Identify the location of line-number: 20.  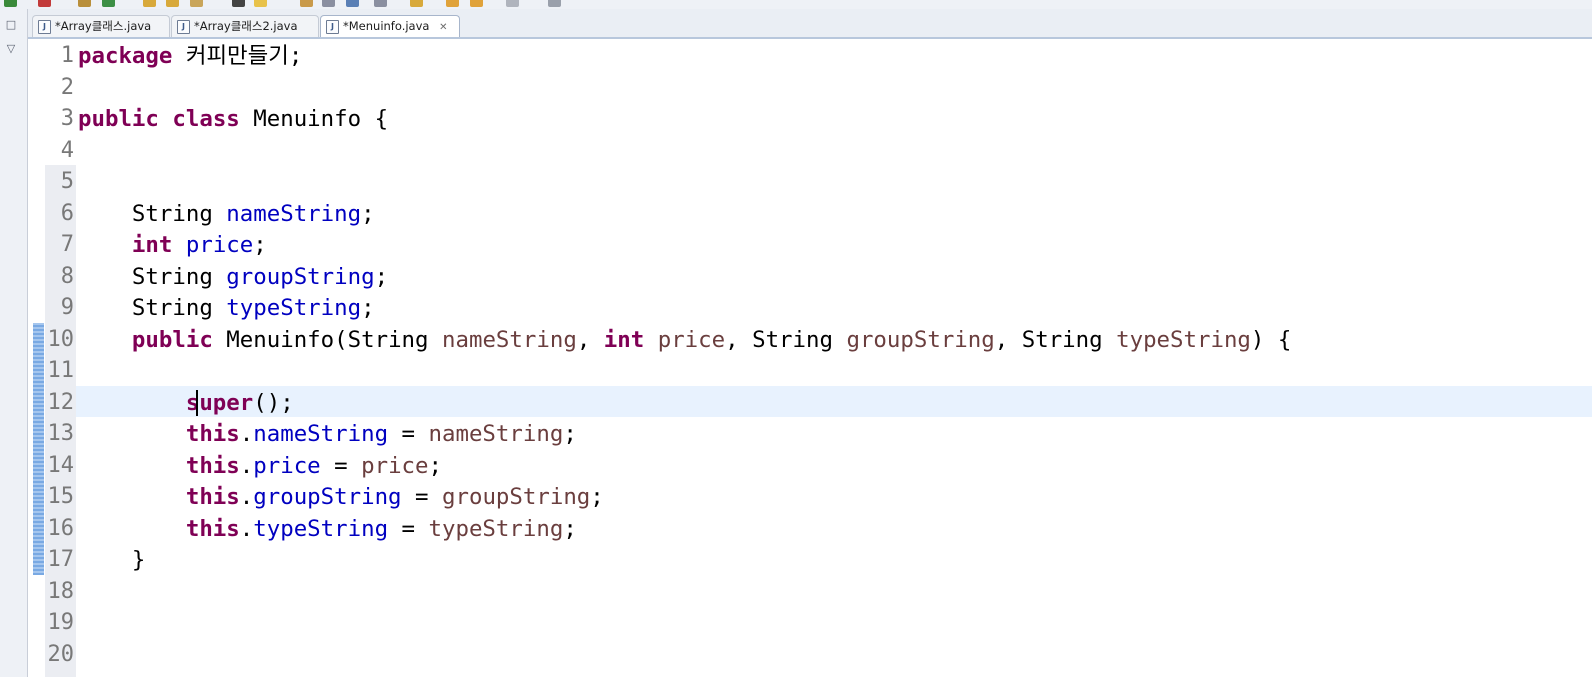
(61, 654).